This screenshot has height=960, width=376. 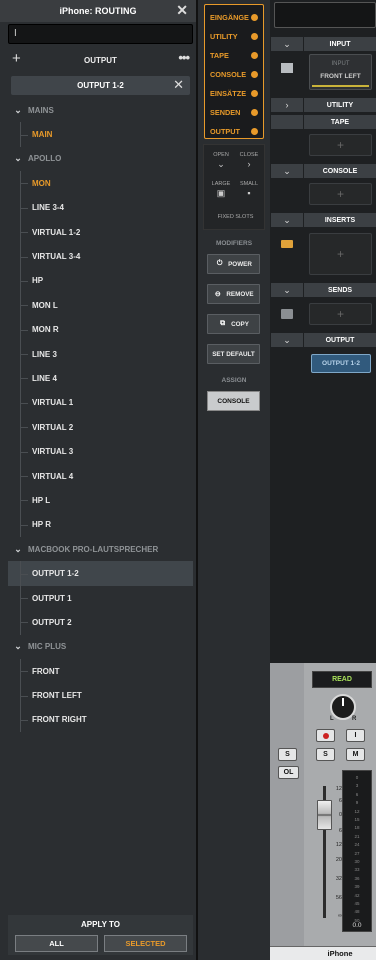 What do you see at coordinates (287, 220) in the screenshot?
I see `collapse-inserts-chevron-icon: ⌄` at bounding box center [287, 220].